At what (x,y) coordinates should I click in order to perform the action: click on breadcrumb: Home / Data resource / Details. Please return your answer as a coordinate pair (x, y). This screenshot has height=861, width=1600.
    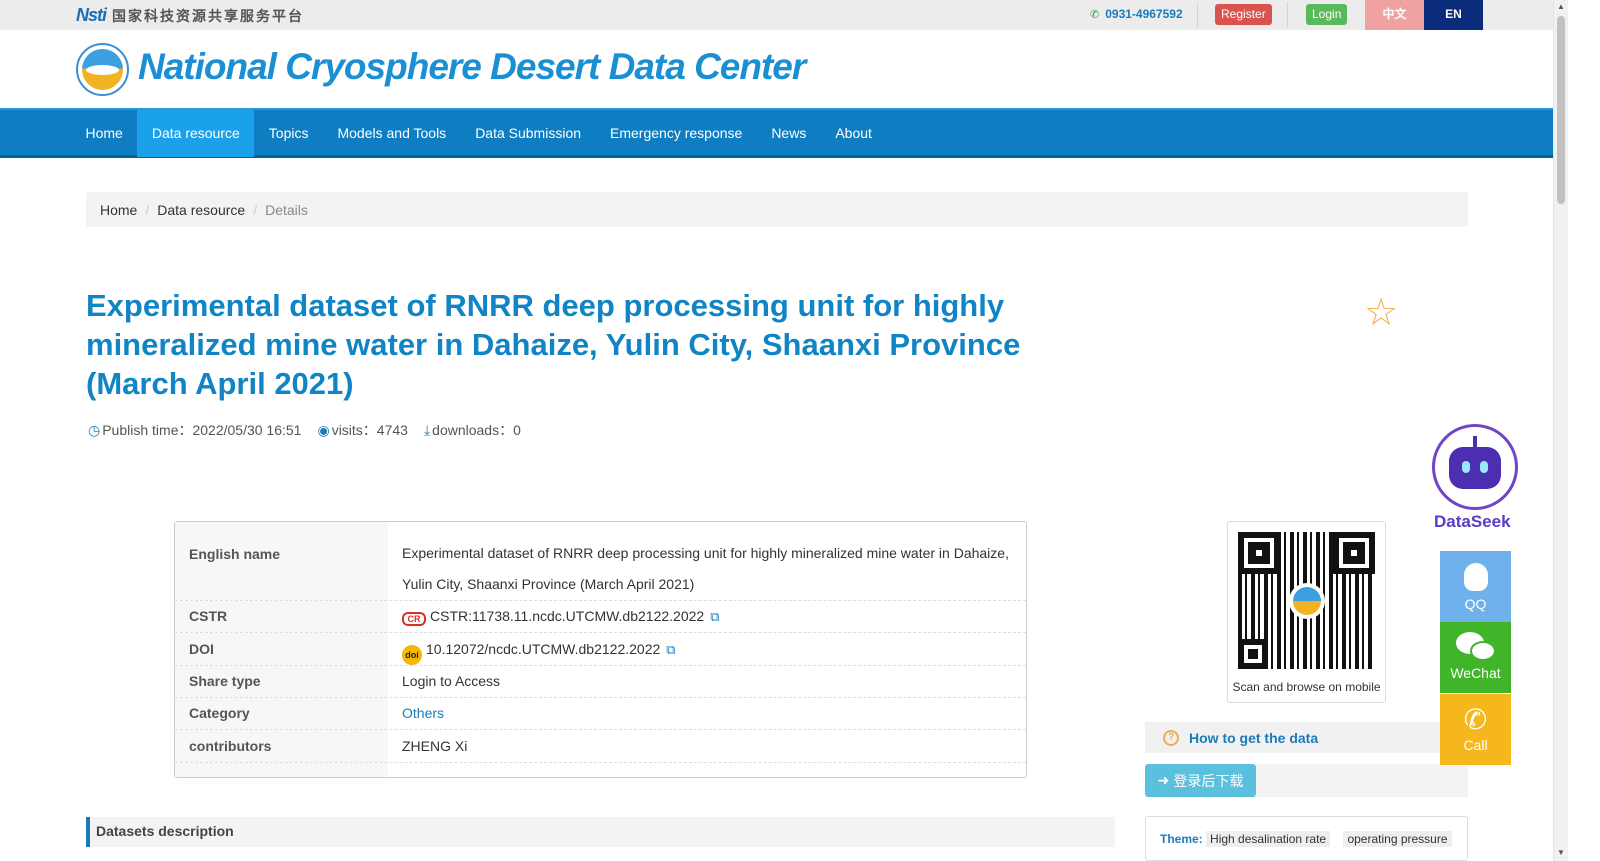
    Looking at the image, I should click on (777, 209).